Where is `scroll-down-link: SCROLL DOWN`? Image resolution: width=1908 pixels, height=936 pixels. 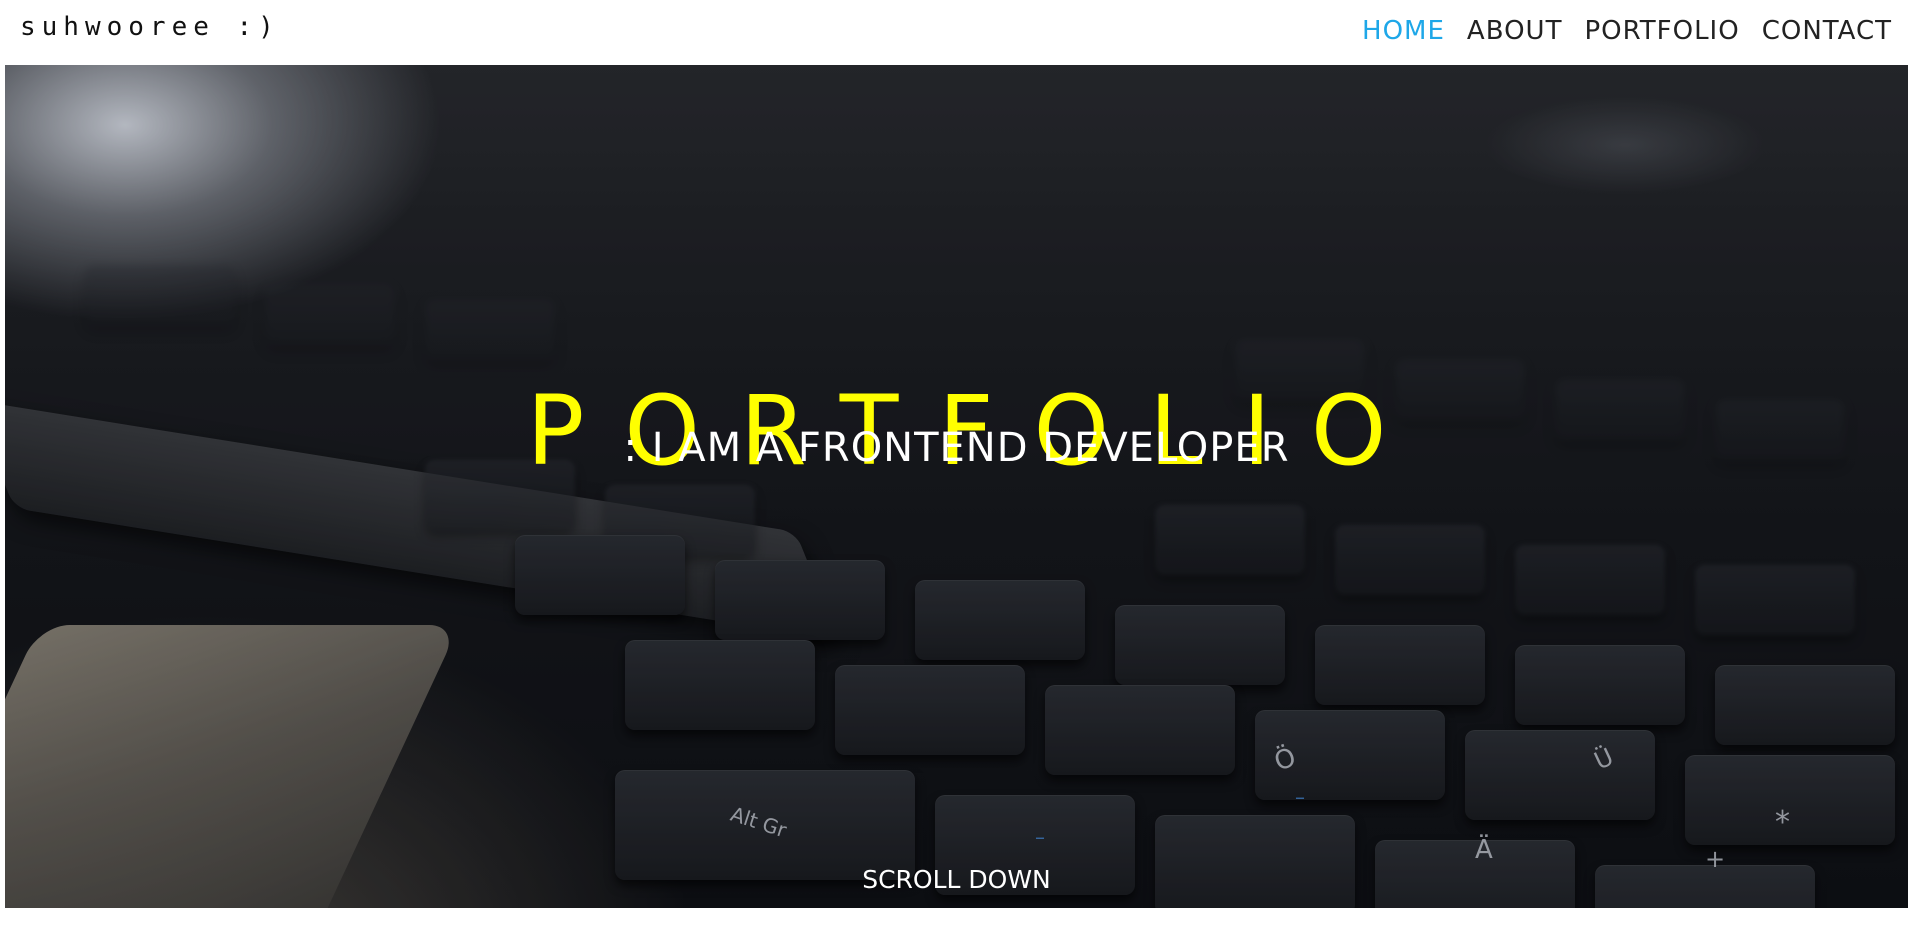
scroll-down-link: SCROLL DOWN is located at coordinates (956, 879).